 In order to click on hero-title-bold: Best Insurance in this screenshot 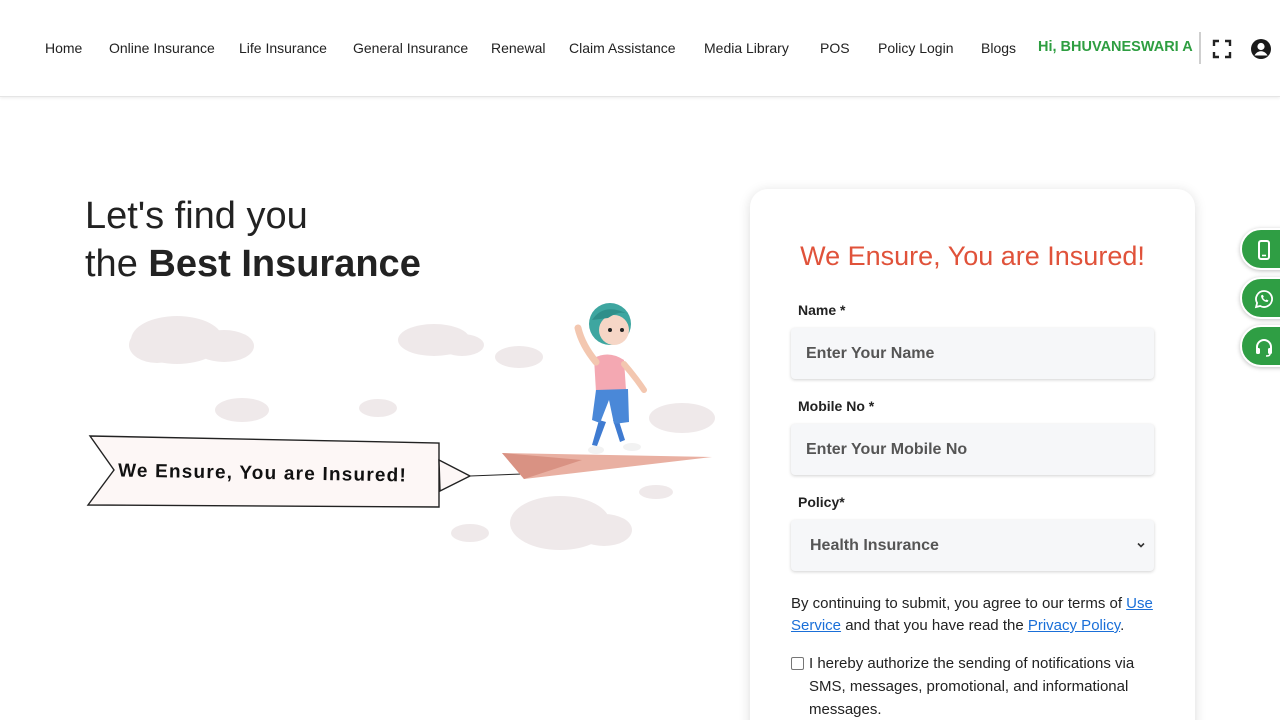, I will do `click(284, 264)`.